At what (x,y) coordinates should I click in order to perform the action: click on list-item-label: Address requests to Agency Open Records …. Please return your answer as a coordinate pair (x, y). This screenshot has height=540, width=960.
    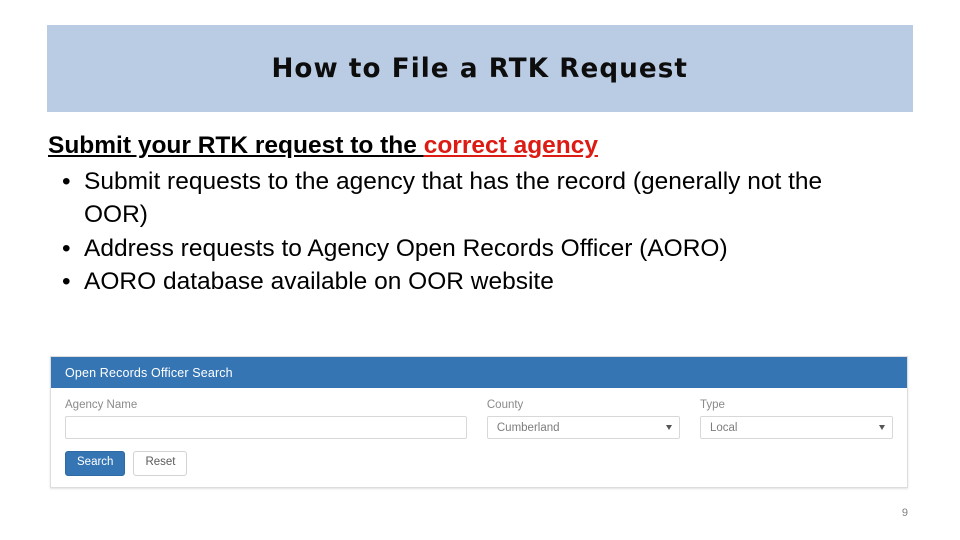
    Looking at the image, I should click on (406, 248).